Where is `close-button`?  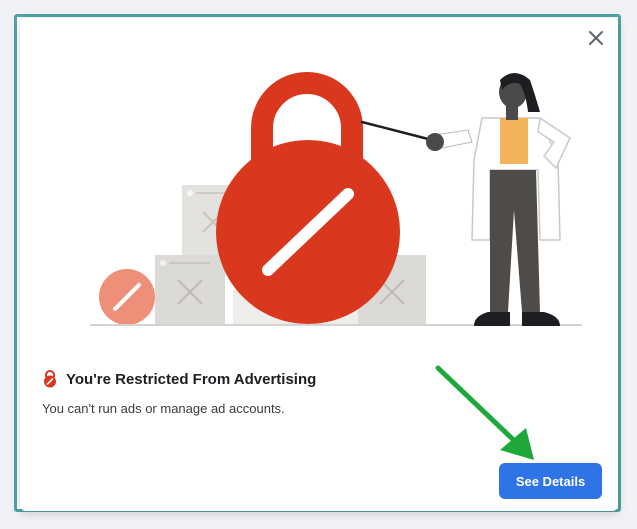 close-button is located at coordinates (596, 38).